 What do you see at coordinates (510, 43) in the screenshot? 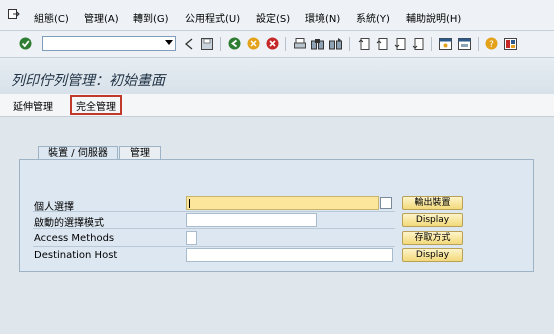
I see `layout-icon` at bounding box center [510, 43].